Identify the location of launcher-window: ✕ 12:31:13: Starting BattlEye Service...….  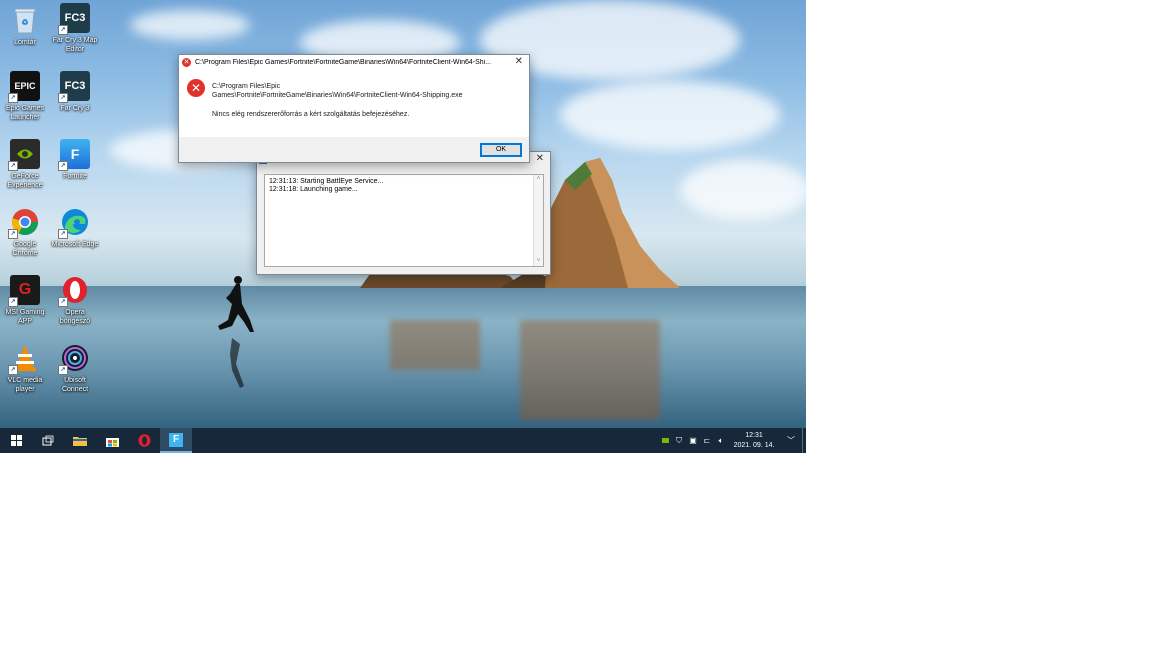
(403, 213).